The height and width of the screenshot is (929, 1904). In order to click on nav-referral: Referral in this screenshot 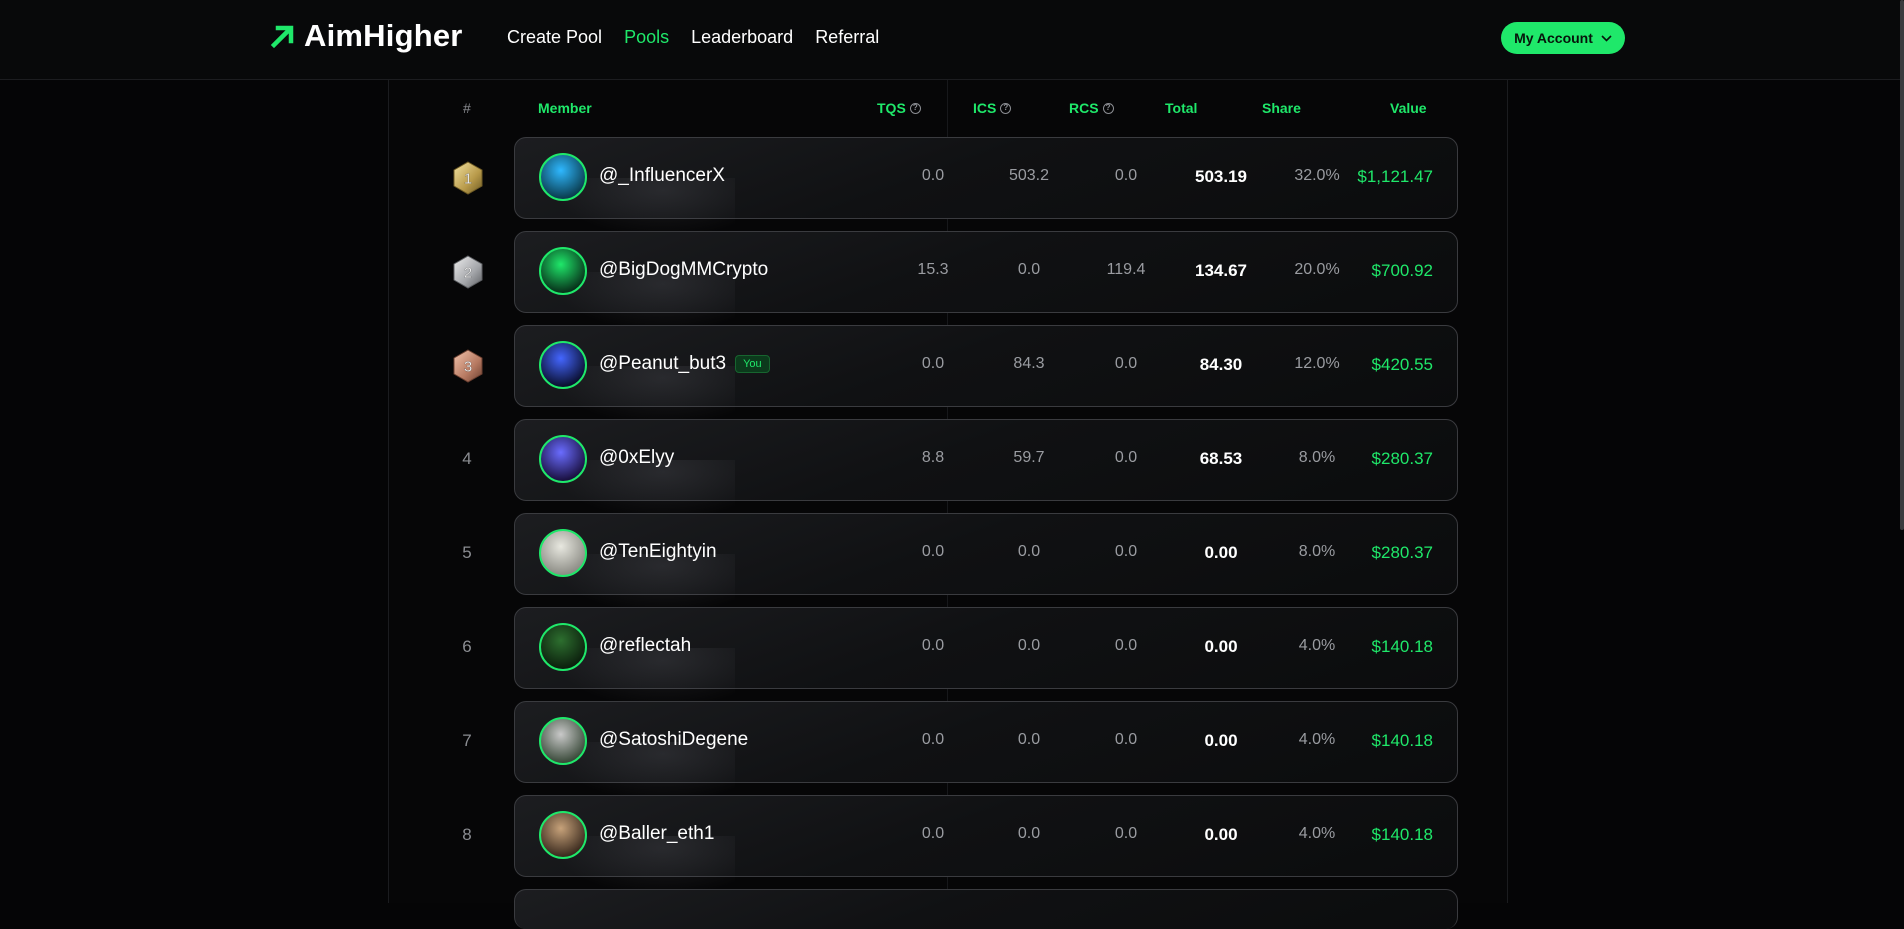, I will do `click(847, 37)`.